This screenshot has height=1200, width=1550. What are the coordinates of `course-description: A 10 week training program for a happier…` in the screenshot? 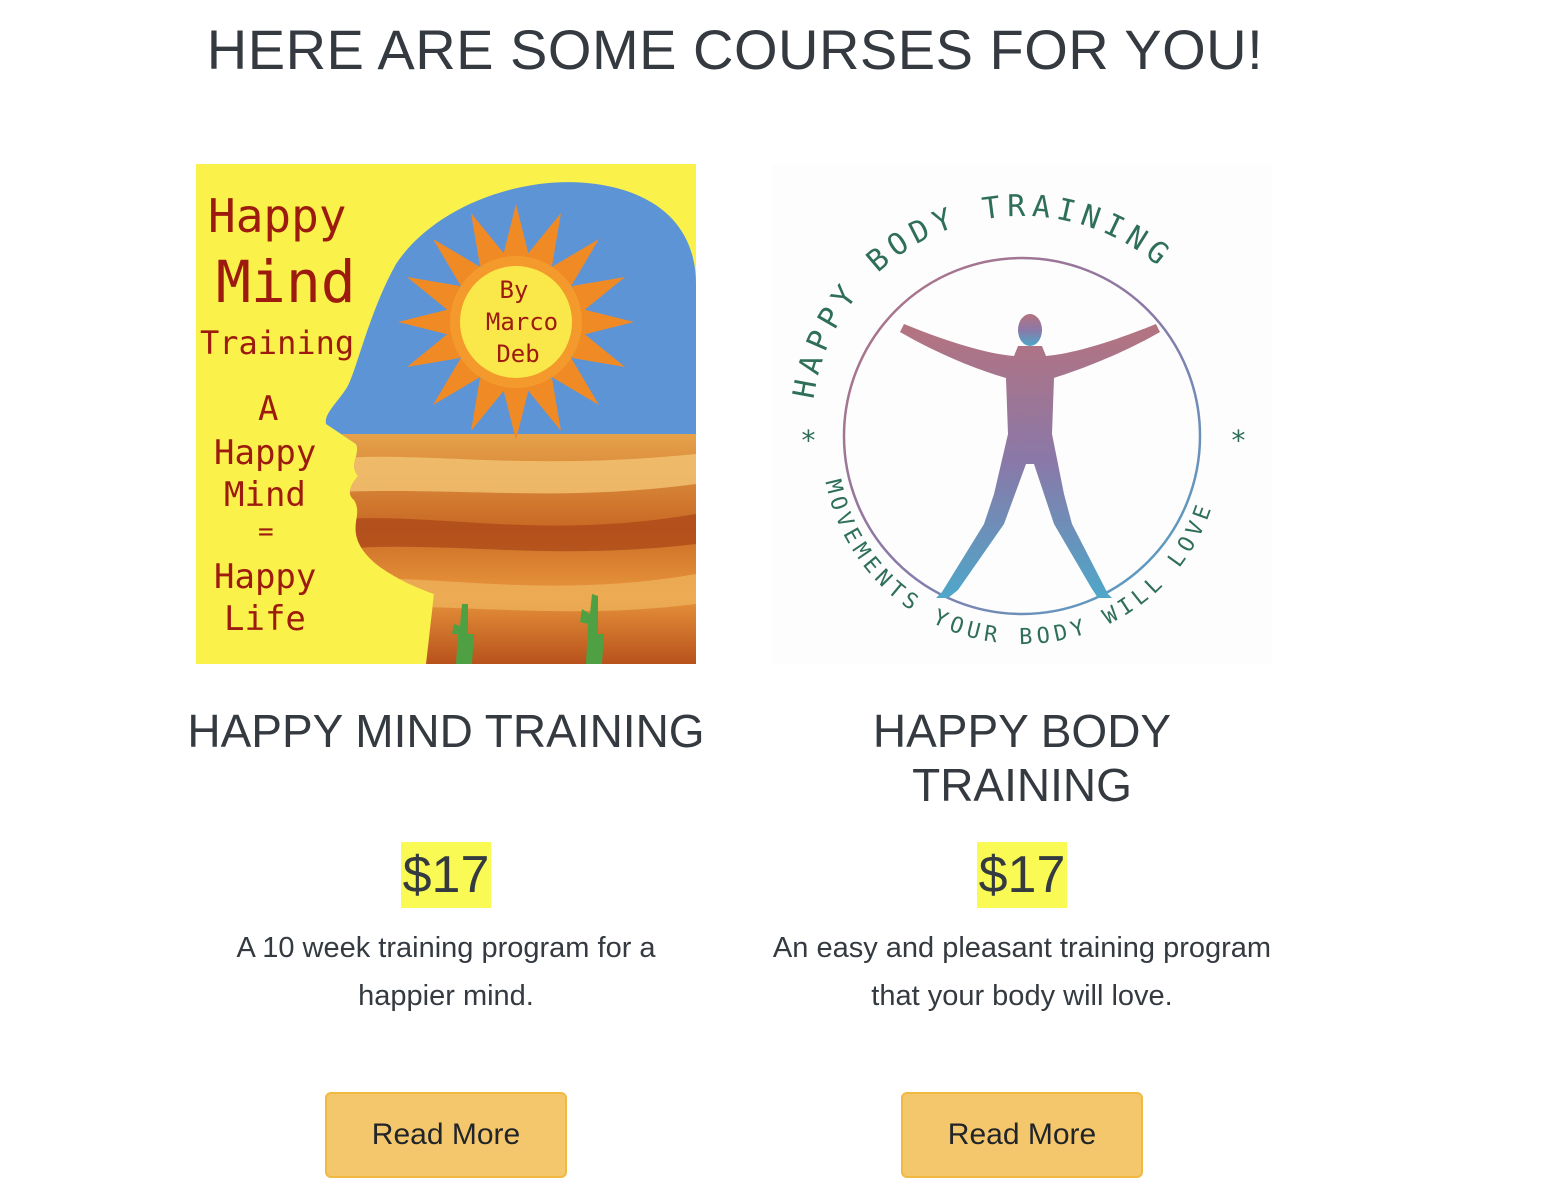 It's located at (446, 972).